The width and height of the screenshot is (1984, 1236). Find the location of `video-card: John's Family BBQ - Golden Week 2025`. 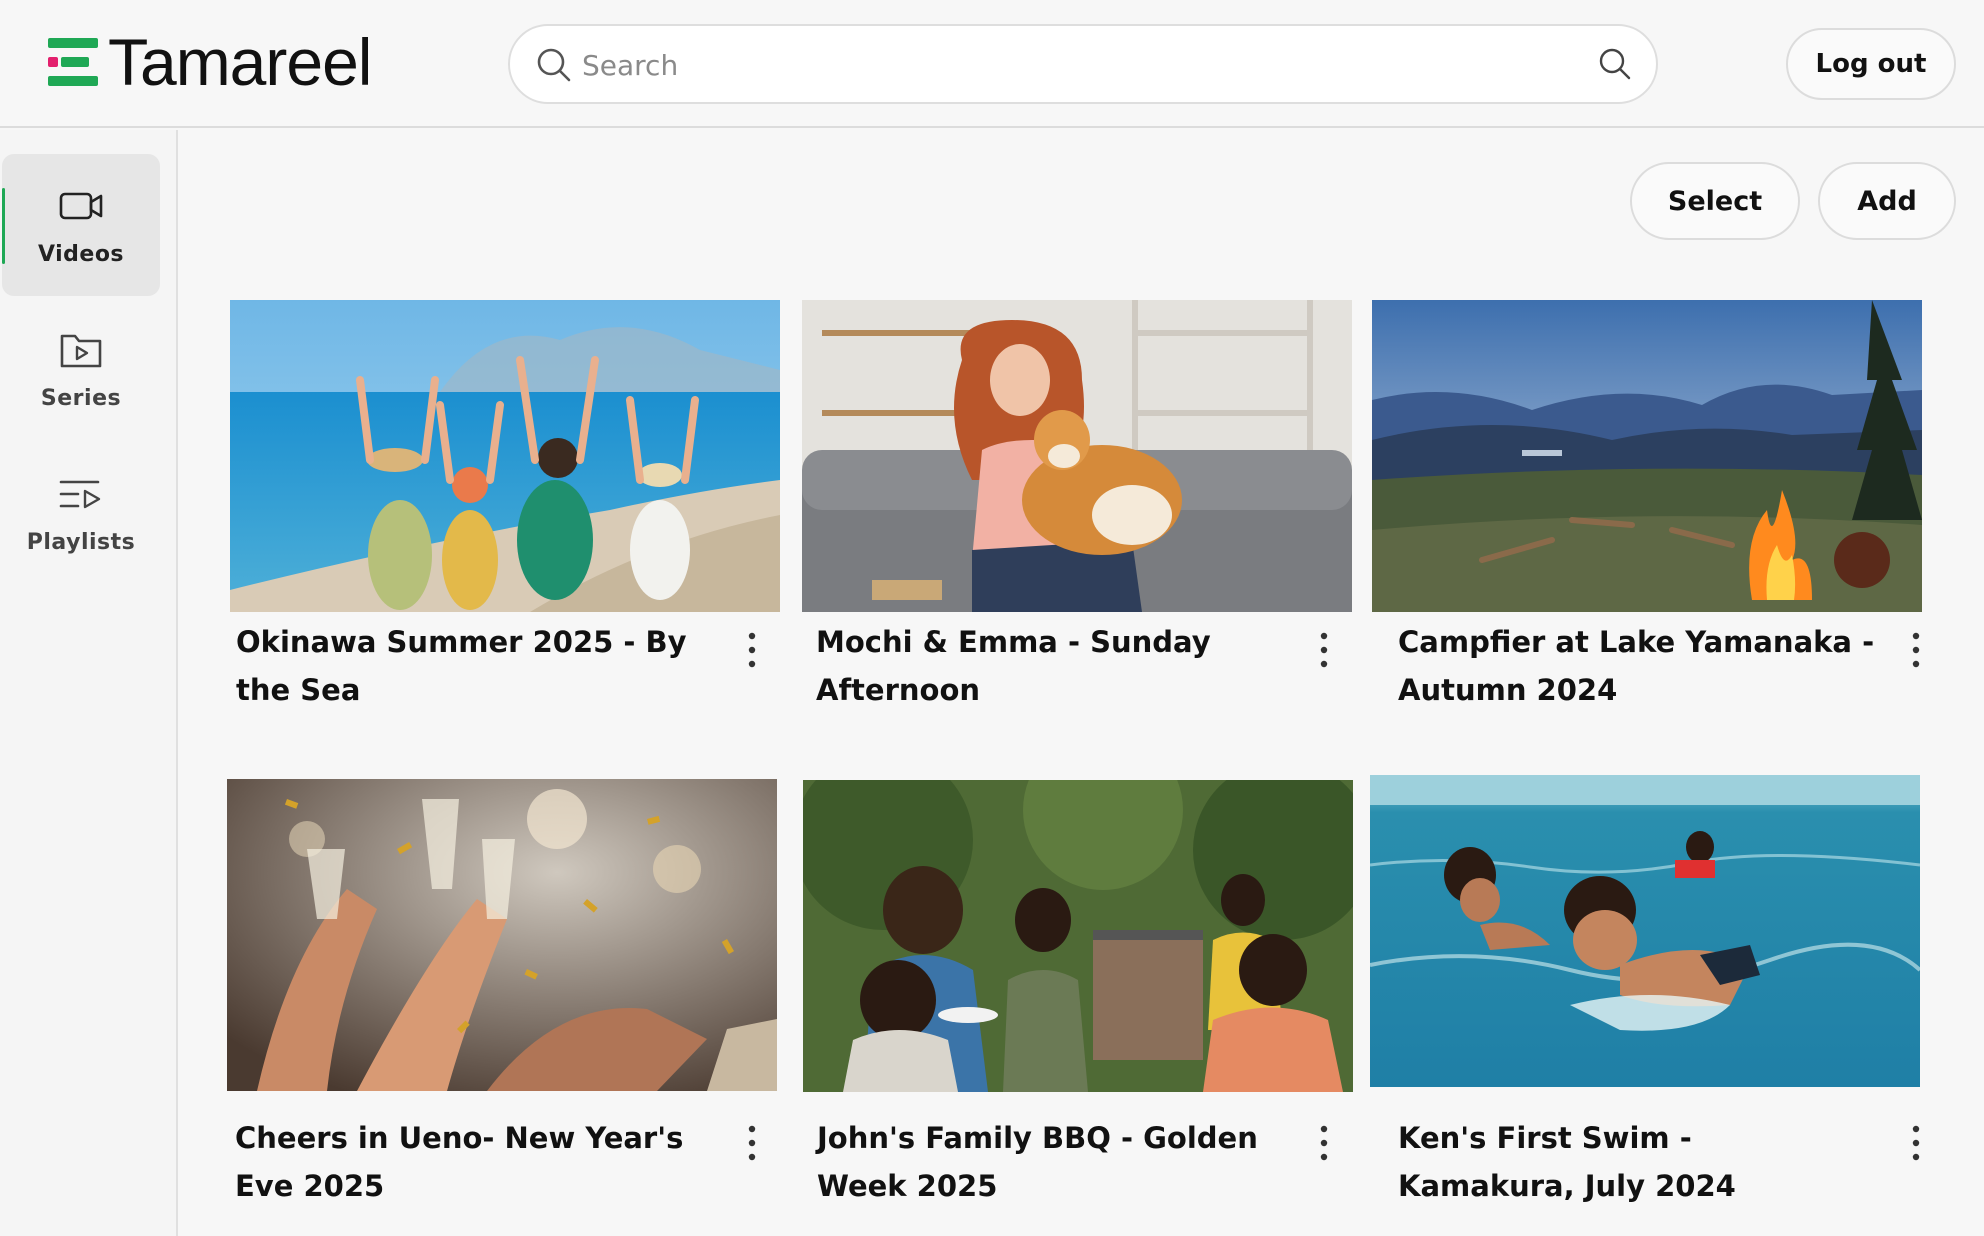

video-card: John's Family BBQ - Golden Week 2025 is located at coordinates (1078, 991).